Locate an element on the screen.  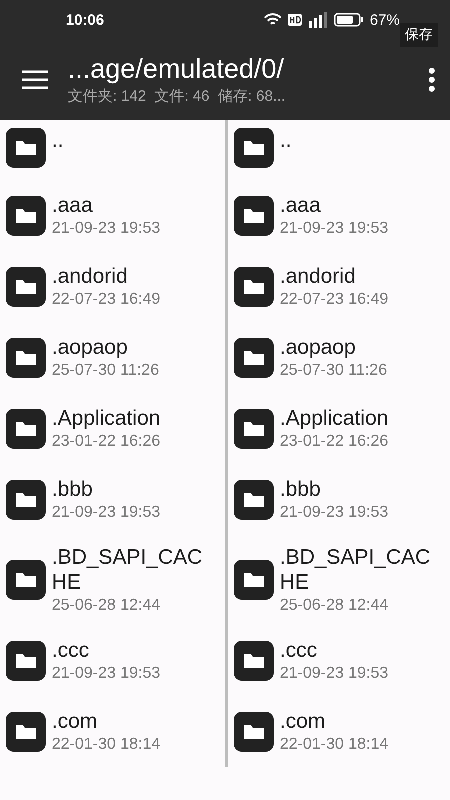
more-button is located at coordinates (432, 80).